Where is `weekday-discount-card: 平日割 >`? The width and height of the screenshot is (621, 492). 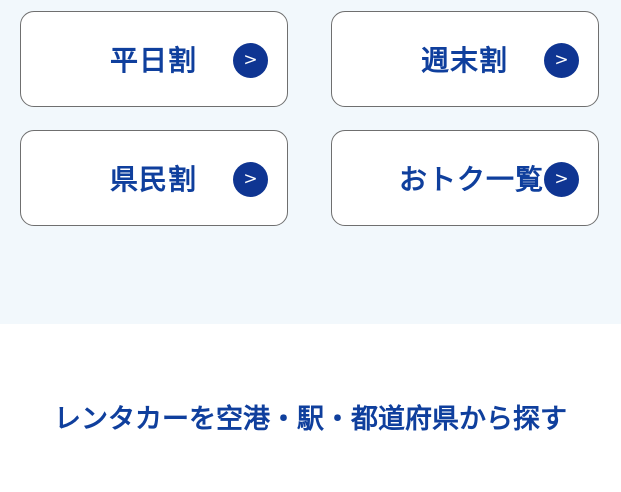 weekday-discount-card: 平日割 > is located at coordinates (154, 59).